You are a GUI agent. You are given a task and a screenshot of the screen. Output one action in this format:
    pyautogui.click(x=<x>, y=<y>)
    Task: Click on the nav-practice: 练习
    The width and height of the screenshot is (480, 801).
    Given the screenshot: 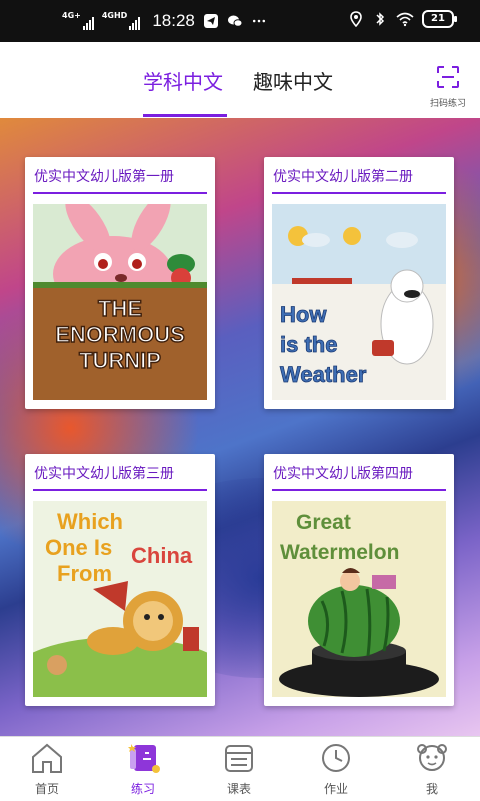 What is the action you would take?
    pyautogui.click(x=143, y=769)
    